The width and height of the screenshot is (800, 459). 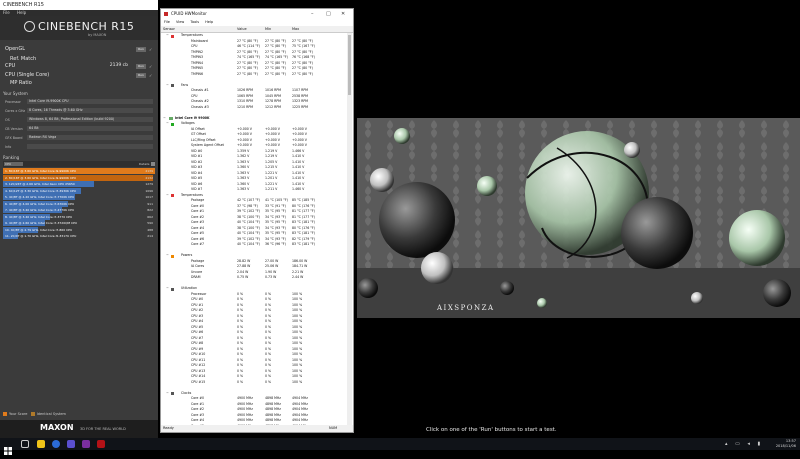 What do you see at coordinates (103, 429) in the screenshot?
I see `maxon-tagline: 3D FOR THE REAL WORLD` at bounding box center [103, 429].